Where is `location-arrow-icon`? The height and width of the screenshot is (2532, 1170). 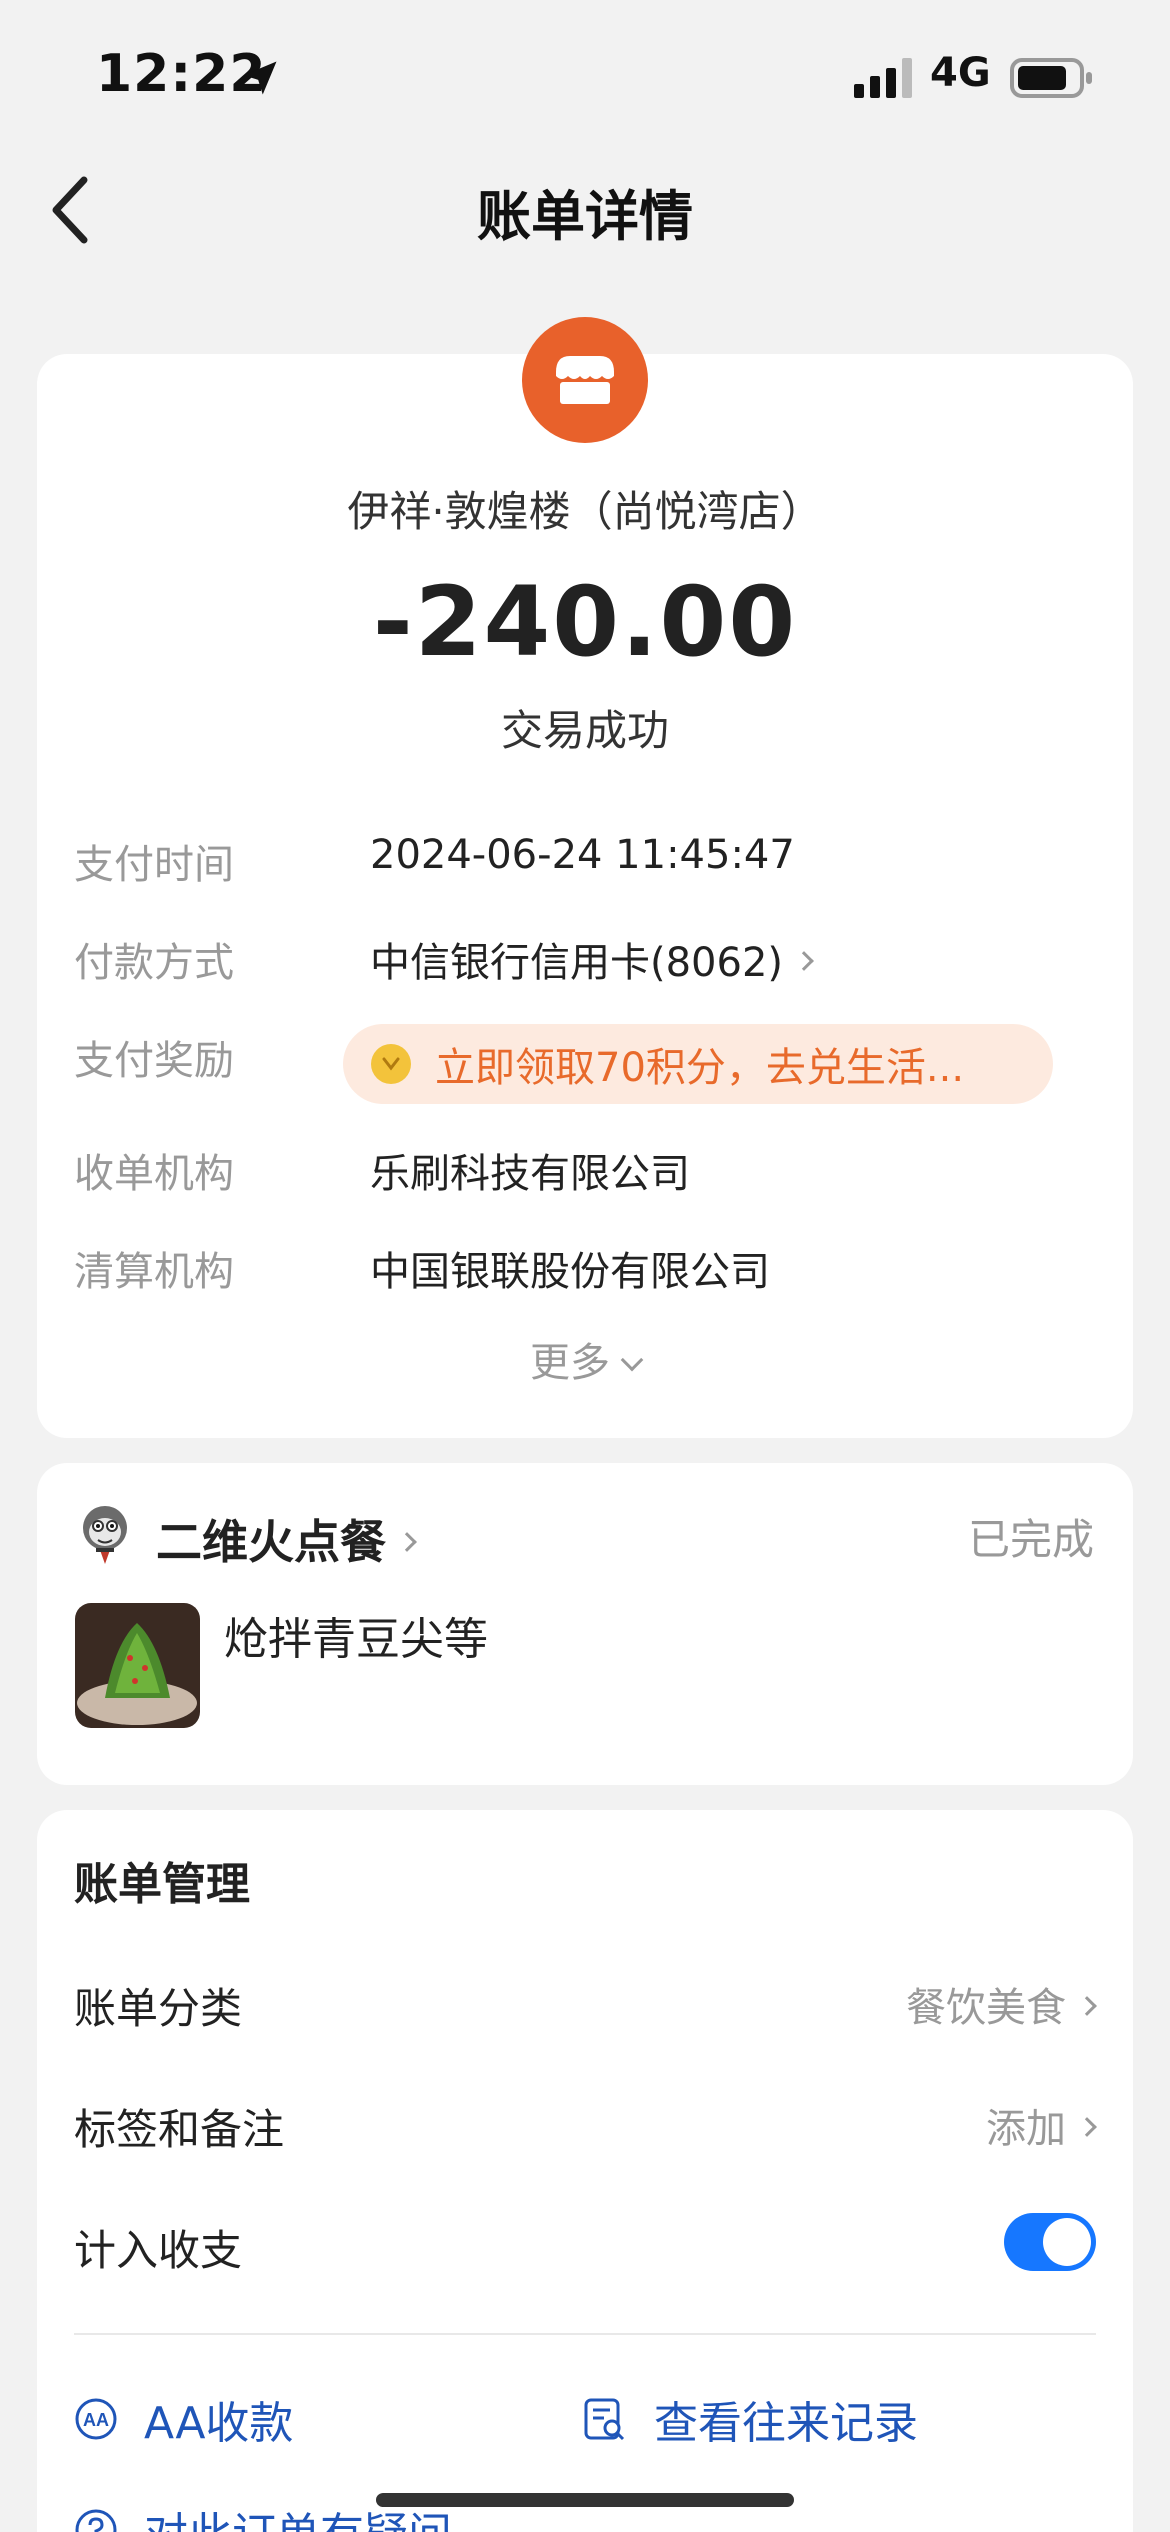 location-arrow-icon is located at coordinates (260, 78).